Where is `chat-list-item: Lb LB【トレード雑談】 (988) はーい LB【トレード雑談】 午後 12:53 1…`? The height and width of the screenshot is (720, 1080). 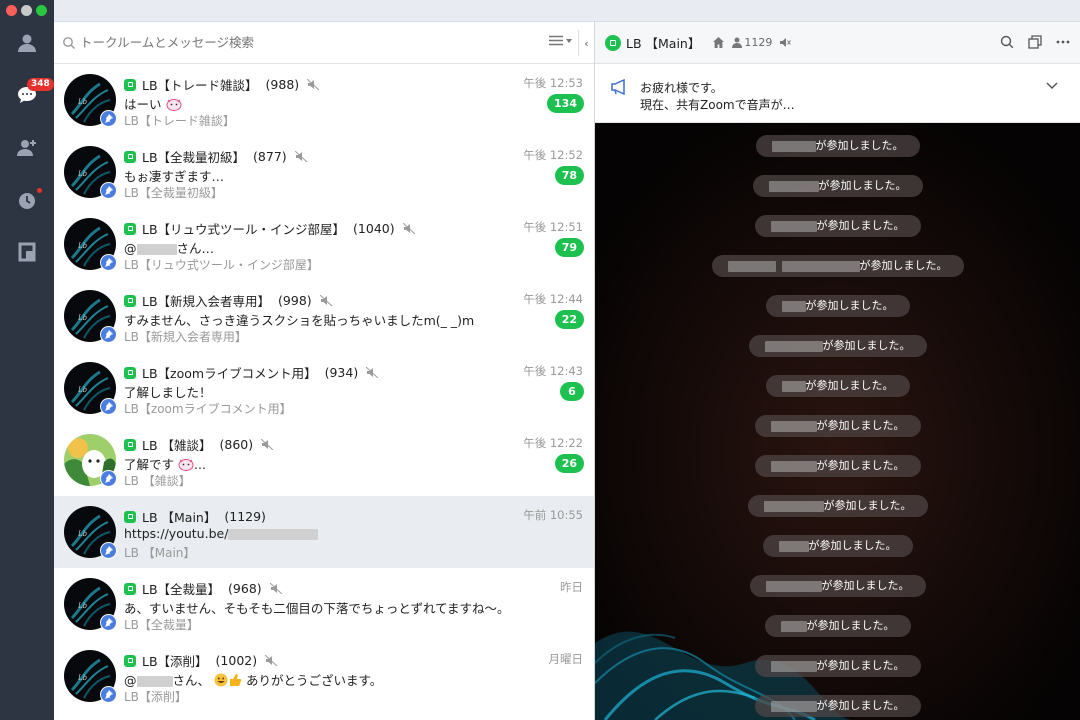 chat-list-item: Lb LB【トレード雑談】 (988) はーい LB【トレード雑談】 午後 12:53 1… is located at coordinates (324, 100).